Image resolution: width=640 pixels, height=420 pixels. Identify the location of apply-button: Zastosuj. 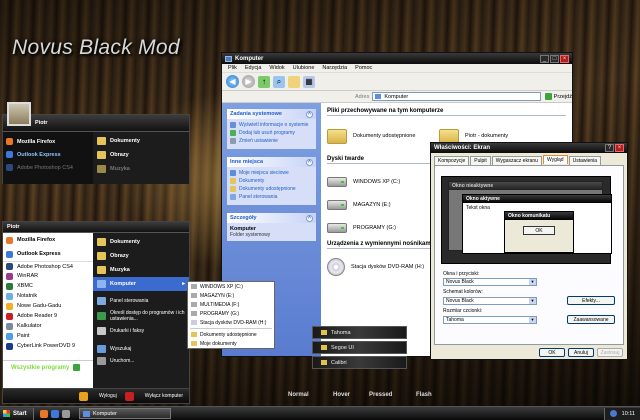
(610, 352).